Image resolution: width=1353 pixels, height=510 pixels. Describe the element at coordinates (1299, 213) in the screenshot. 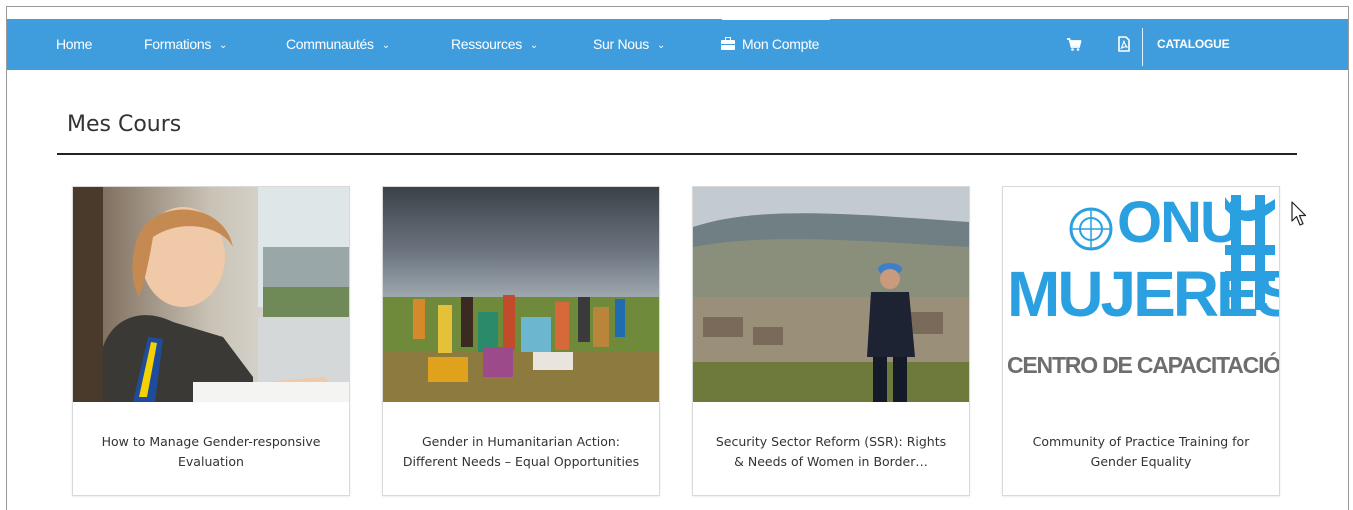

I see `mouse-pointer-icon` at that location.